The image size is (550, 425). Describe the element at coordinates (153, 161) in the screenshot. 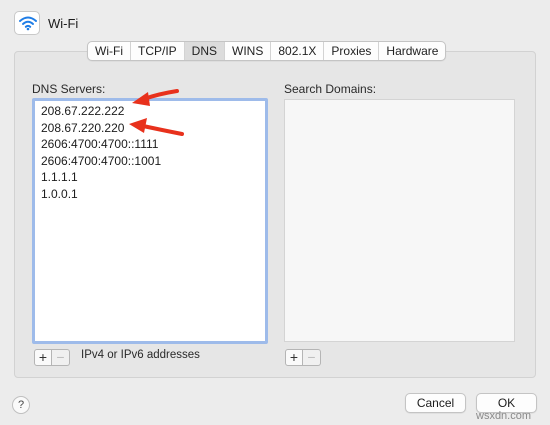

I see `list-item: 2606:4700:4700::1001` at that location.